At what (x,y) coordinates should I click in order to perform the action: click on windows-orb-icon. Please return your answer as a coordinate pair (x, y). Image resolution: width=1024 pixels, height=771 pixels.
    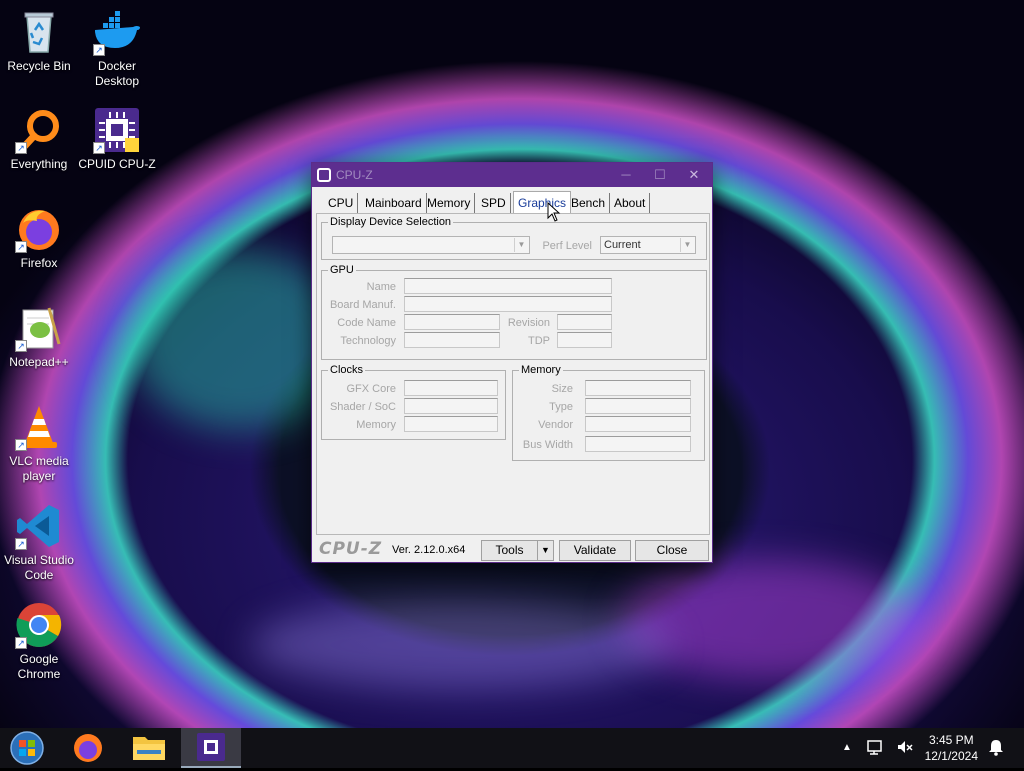
    Looking at the image, I should click on (27, 748).